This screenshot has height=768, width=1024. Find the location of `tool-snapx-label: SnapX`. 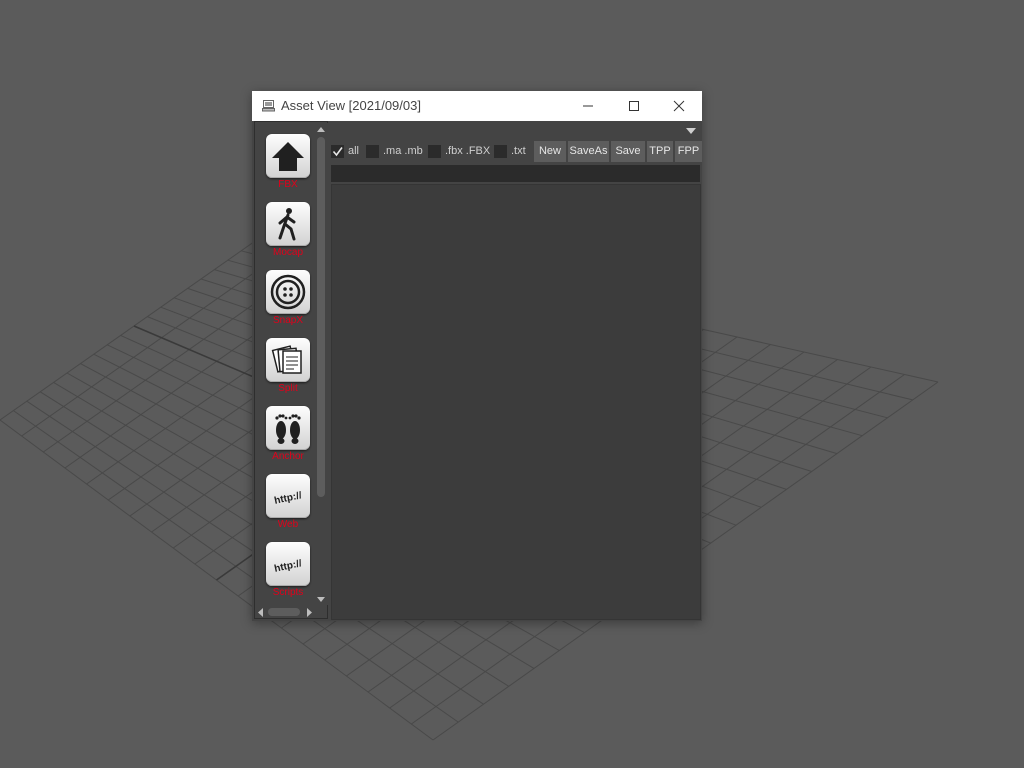

tool-snapx-label: SnapX is located at coordinates (288, 320).